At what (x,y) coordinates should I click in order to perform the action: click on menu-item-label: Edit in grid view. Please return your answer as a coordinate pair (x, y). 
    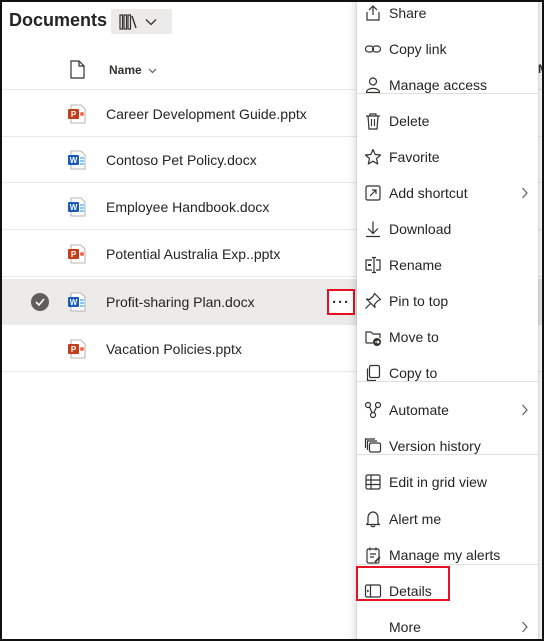
    Looking at the image, I should click on (438, 482).